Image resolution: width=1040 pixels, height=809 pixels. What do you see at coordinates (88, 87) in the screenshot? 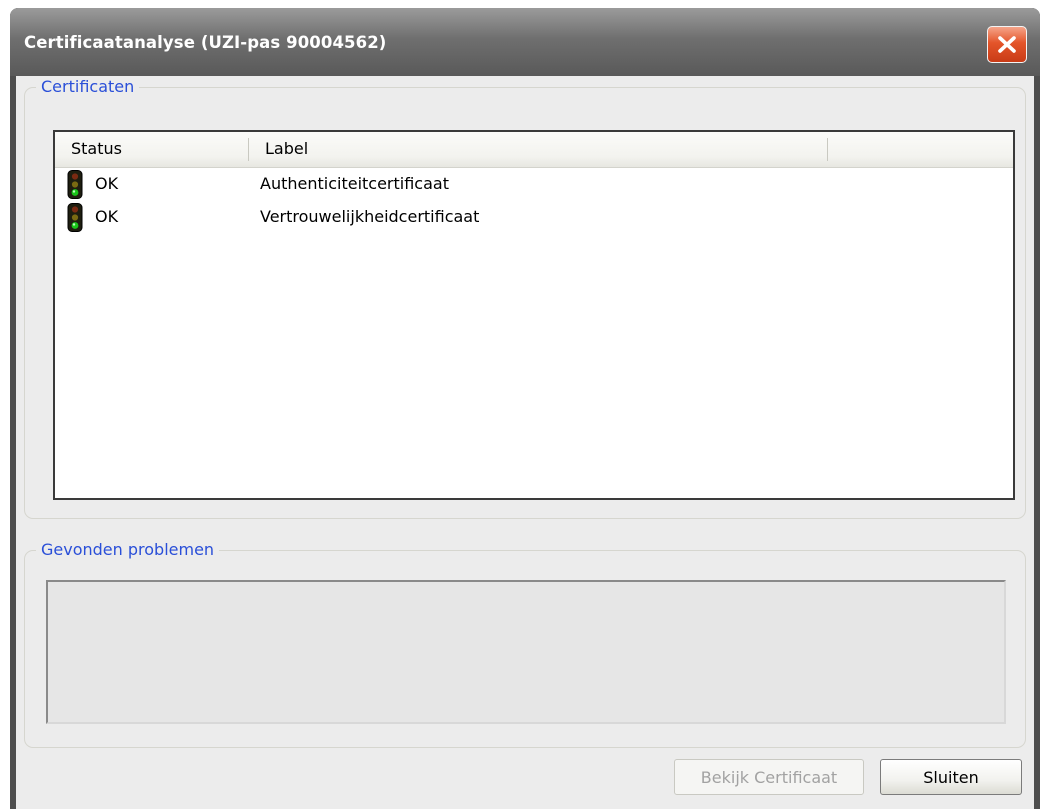
I see `certificates-group-label: Certificaten` at bounding box center [88, 87].